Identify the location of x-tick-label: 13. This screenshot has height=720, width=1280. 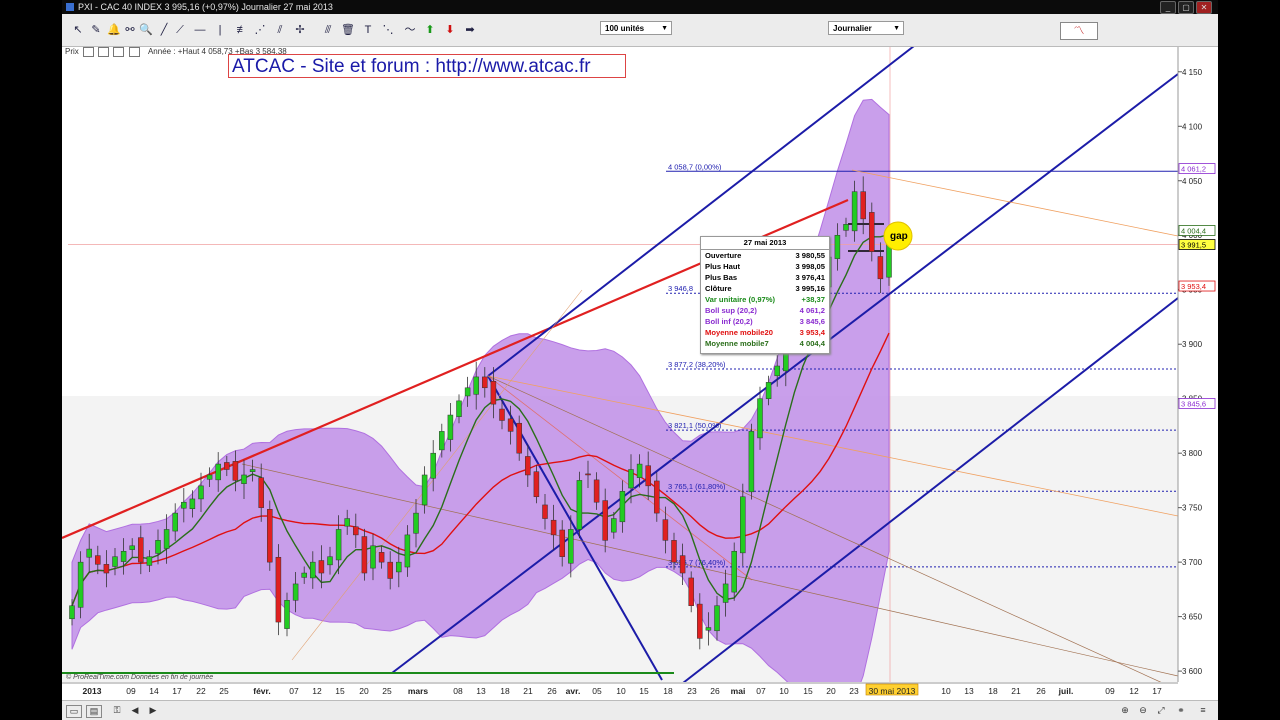
(481, 691).